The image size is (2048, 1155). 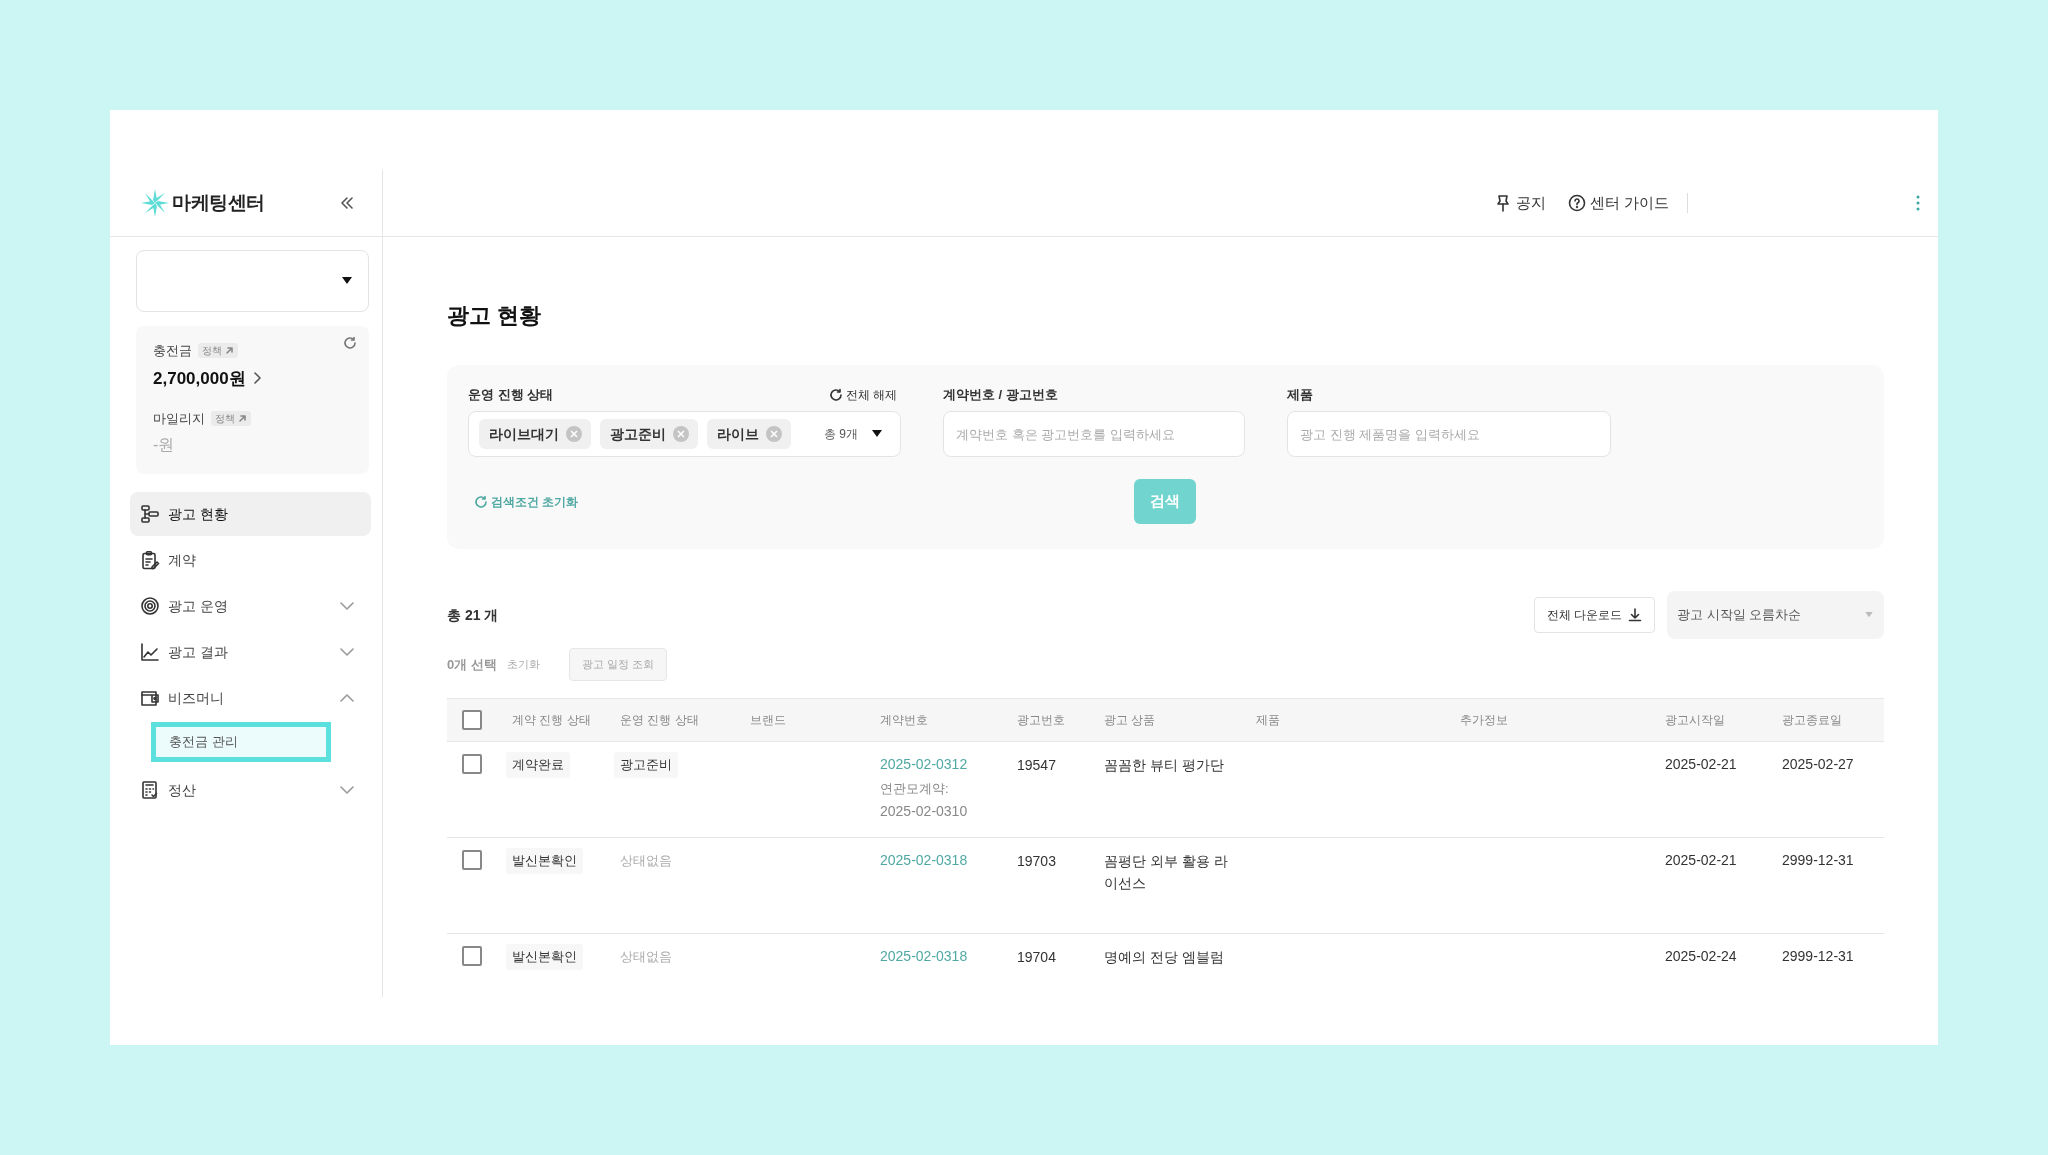 I want to click on clear-all-link: 전체 해제, so click(x=864, y=395).